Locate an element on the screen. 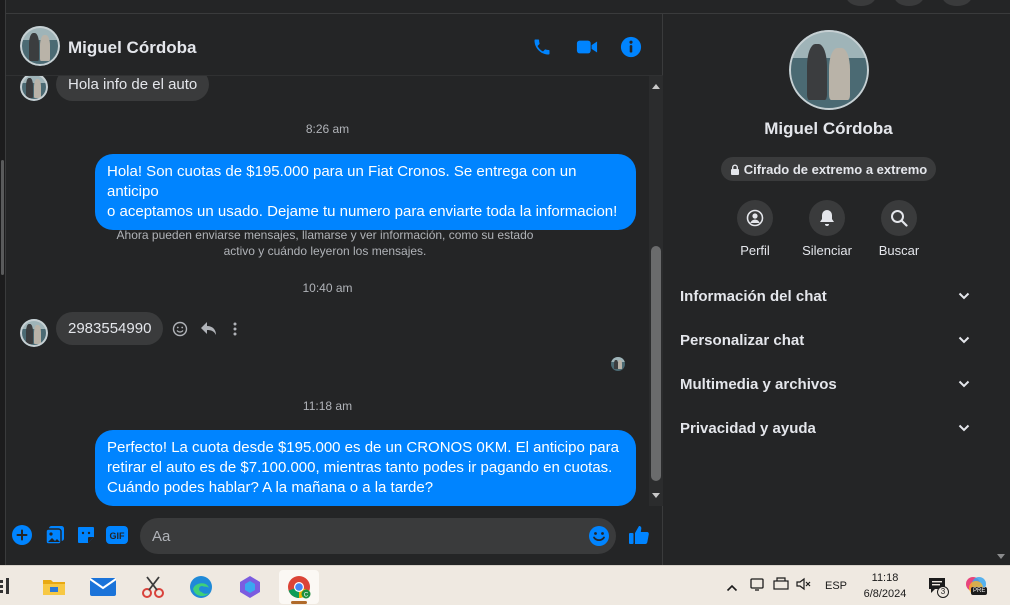 The height and width of the screenshot is (605, 1010). encryption-label: Cifrado de extremo a extremo is located at coordinates (835, 169).